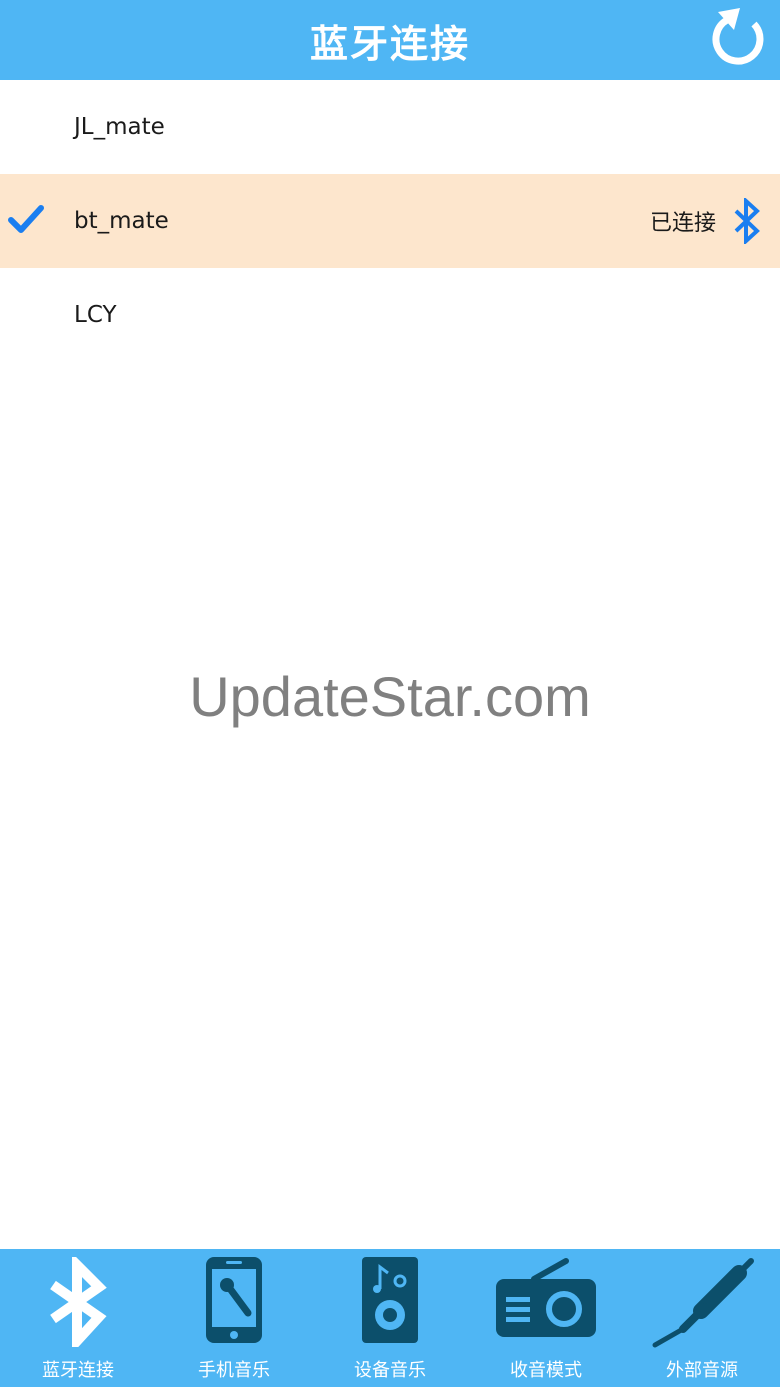  Describe the element at coordinates (546, 1297) in the screenshot. I see `radio-icon` at that location.